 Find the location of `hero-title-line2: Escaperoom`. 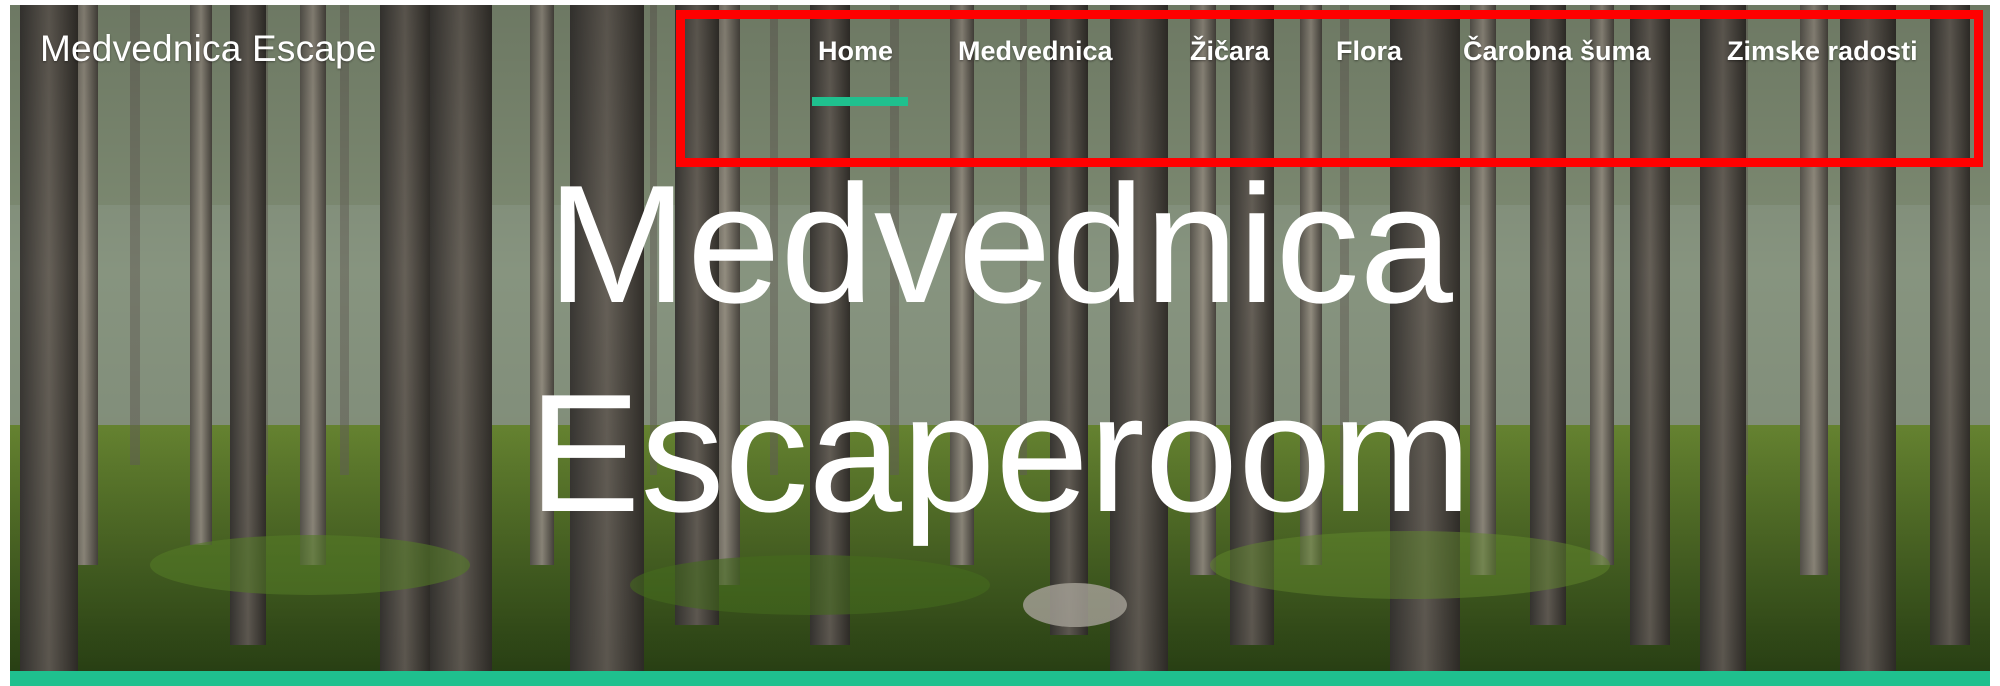

hero-title-line2: Escaperoom is located at coordinates (1000, 453).